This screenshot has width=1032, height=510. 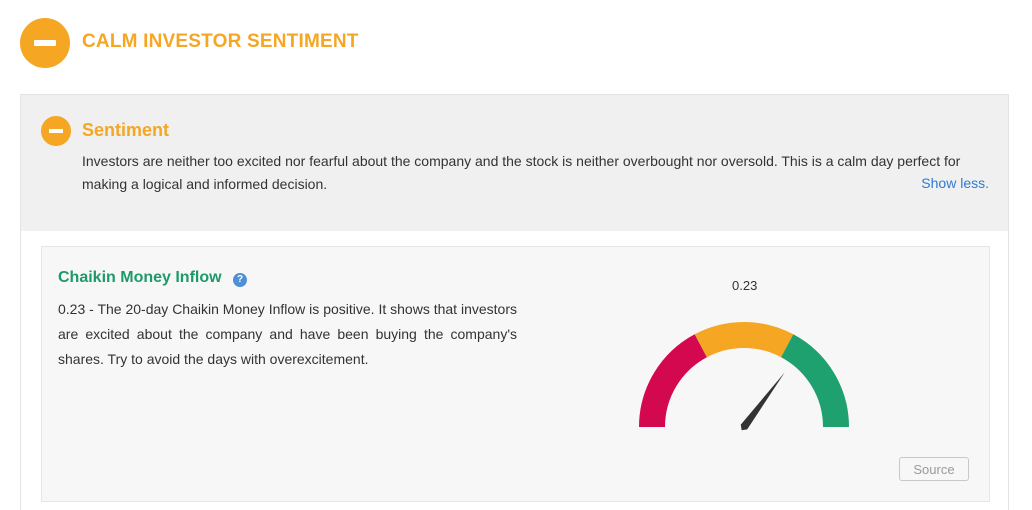 I want to click on gauge-segment-positive, so click(x=814, y=381).